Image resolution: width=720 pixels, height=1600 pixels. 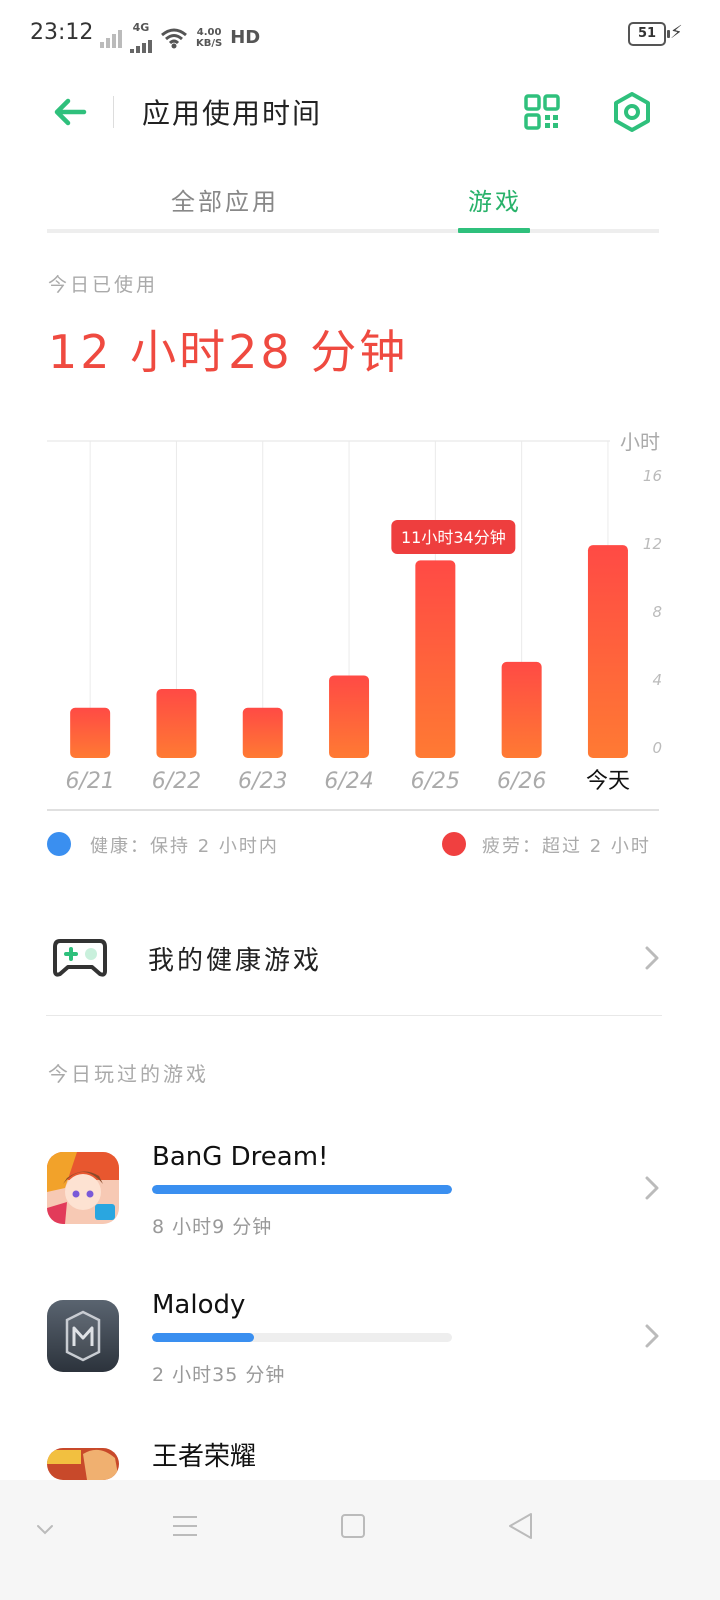 What do you see at coordinates (235, 961) in the screenshot?
I see `healthy-games-label: 我的健康游戏` at bounding box center [235, 961].